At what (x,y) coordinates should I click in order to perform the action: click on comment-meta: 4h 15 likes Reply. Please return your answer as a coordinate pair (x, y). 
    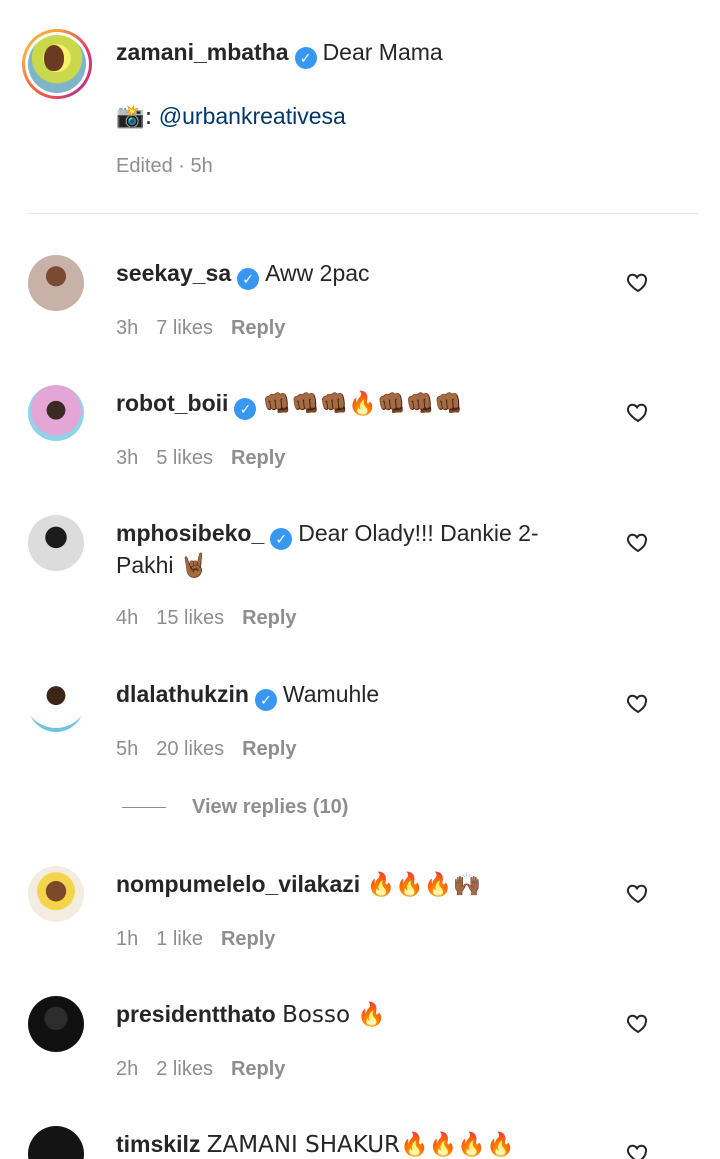
    Looking at the image, I should click on (215, 618).